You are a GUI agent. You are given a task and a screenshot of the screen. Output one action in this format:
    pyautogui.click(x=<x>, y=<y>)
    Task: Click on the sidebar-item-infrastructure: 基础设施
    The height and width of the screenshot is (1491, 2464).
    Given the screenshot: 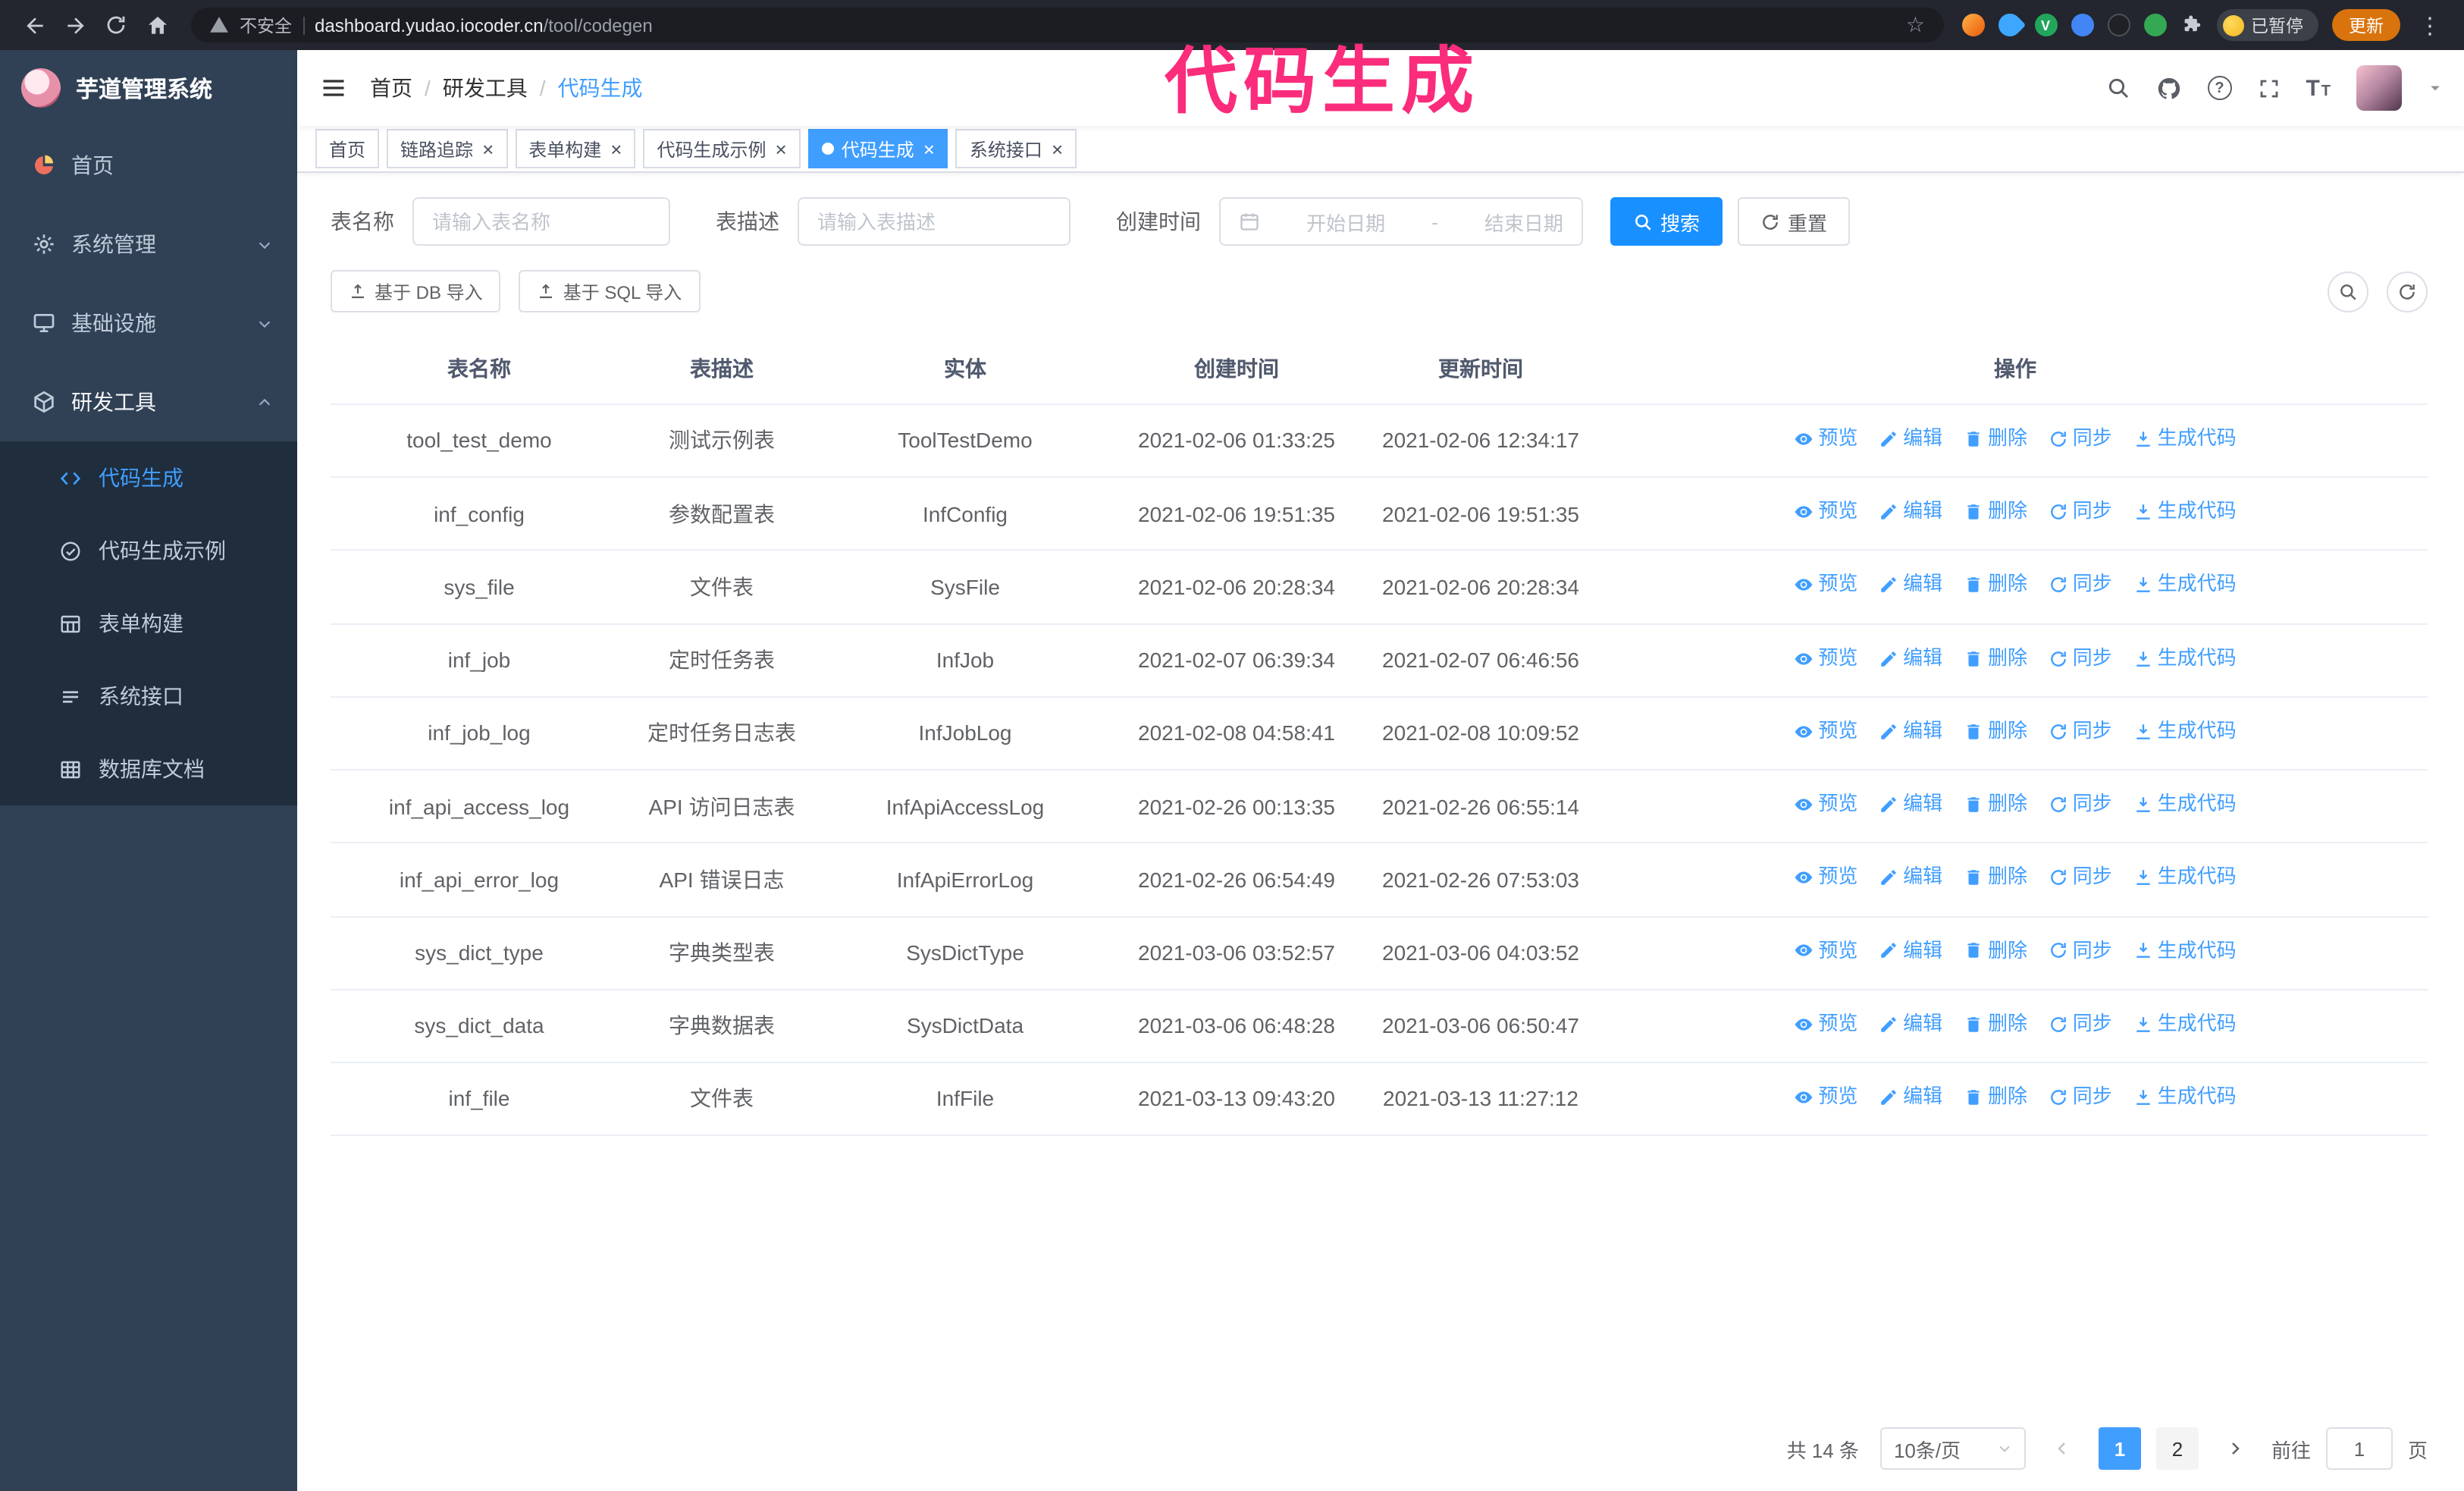 What is the action you would take?
    pyautogui.click(x=148, y=323)
    